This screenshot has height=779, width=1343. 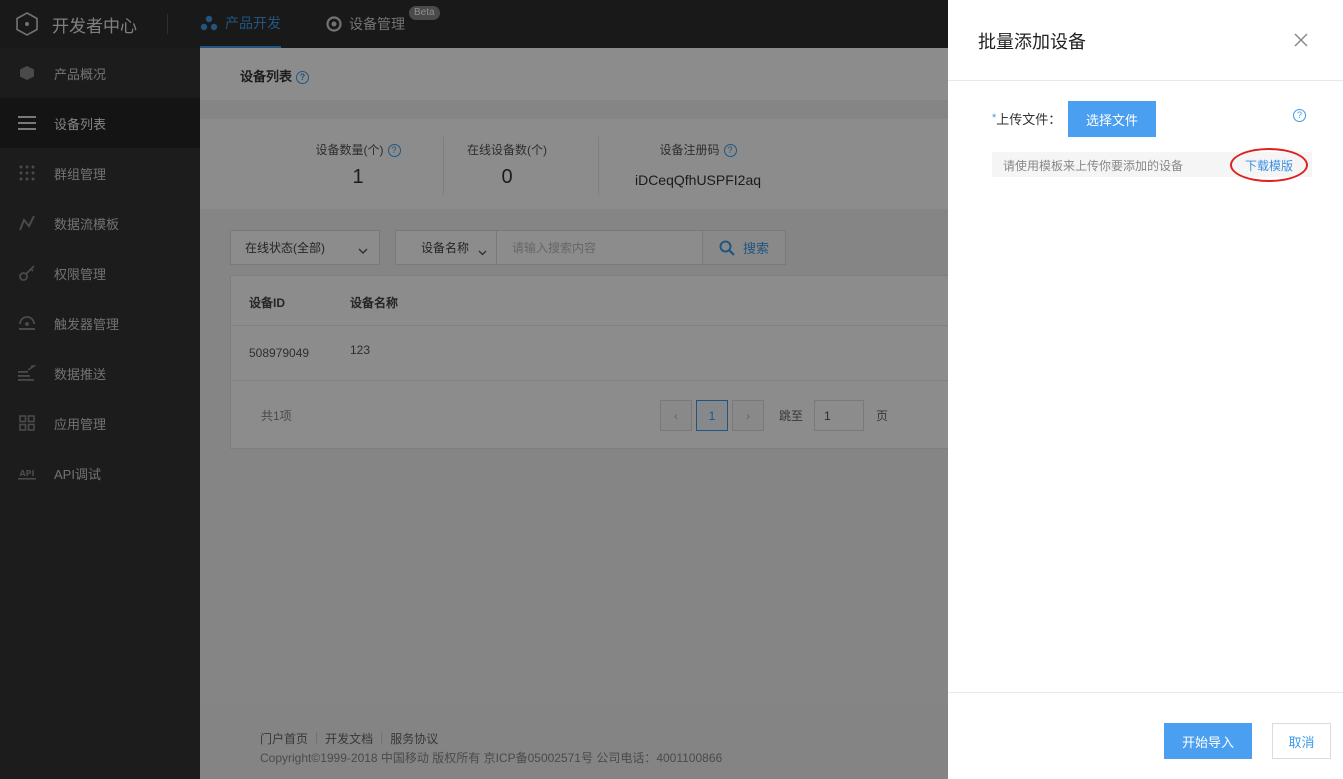 I want to click on help-icon: ?, so click(x=1299, y=115).